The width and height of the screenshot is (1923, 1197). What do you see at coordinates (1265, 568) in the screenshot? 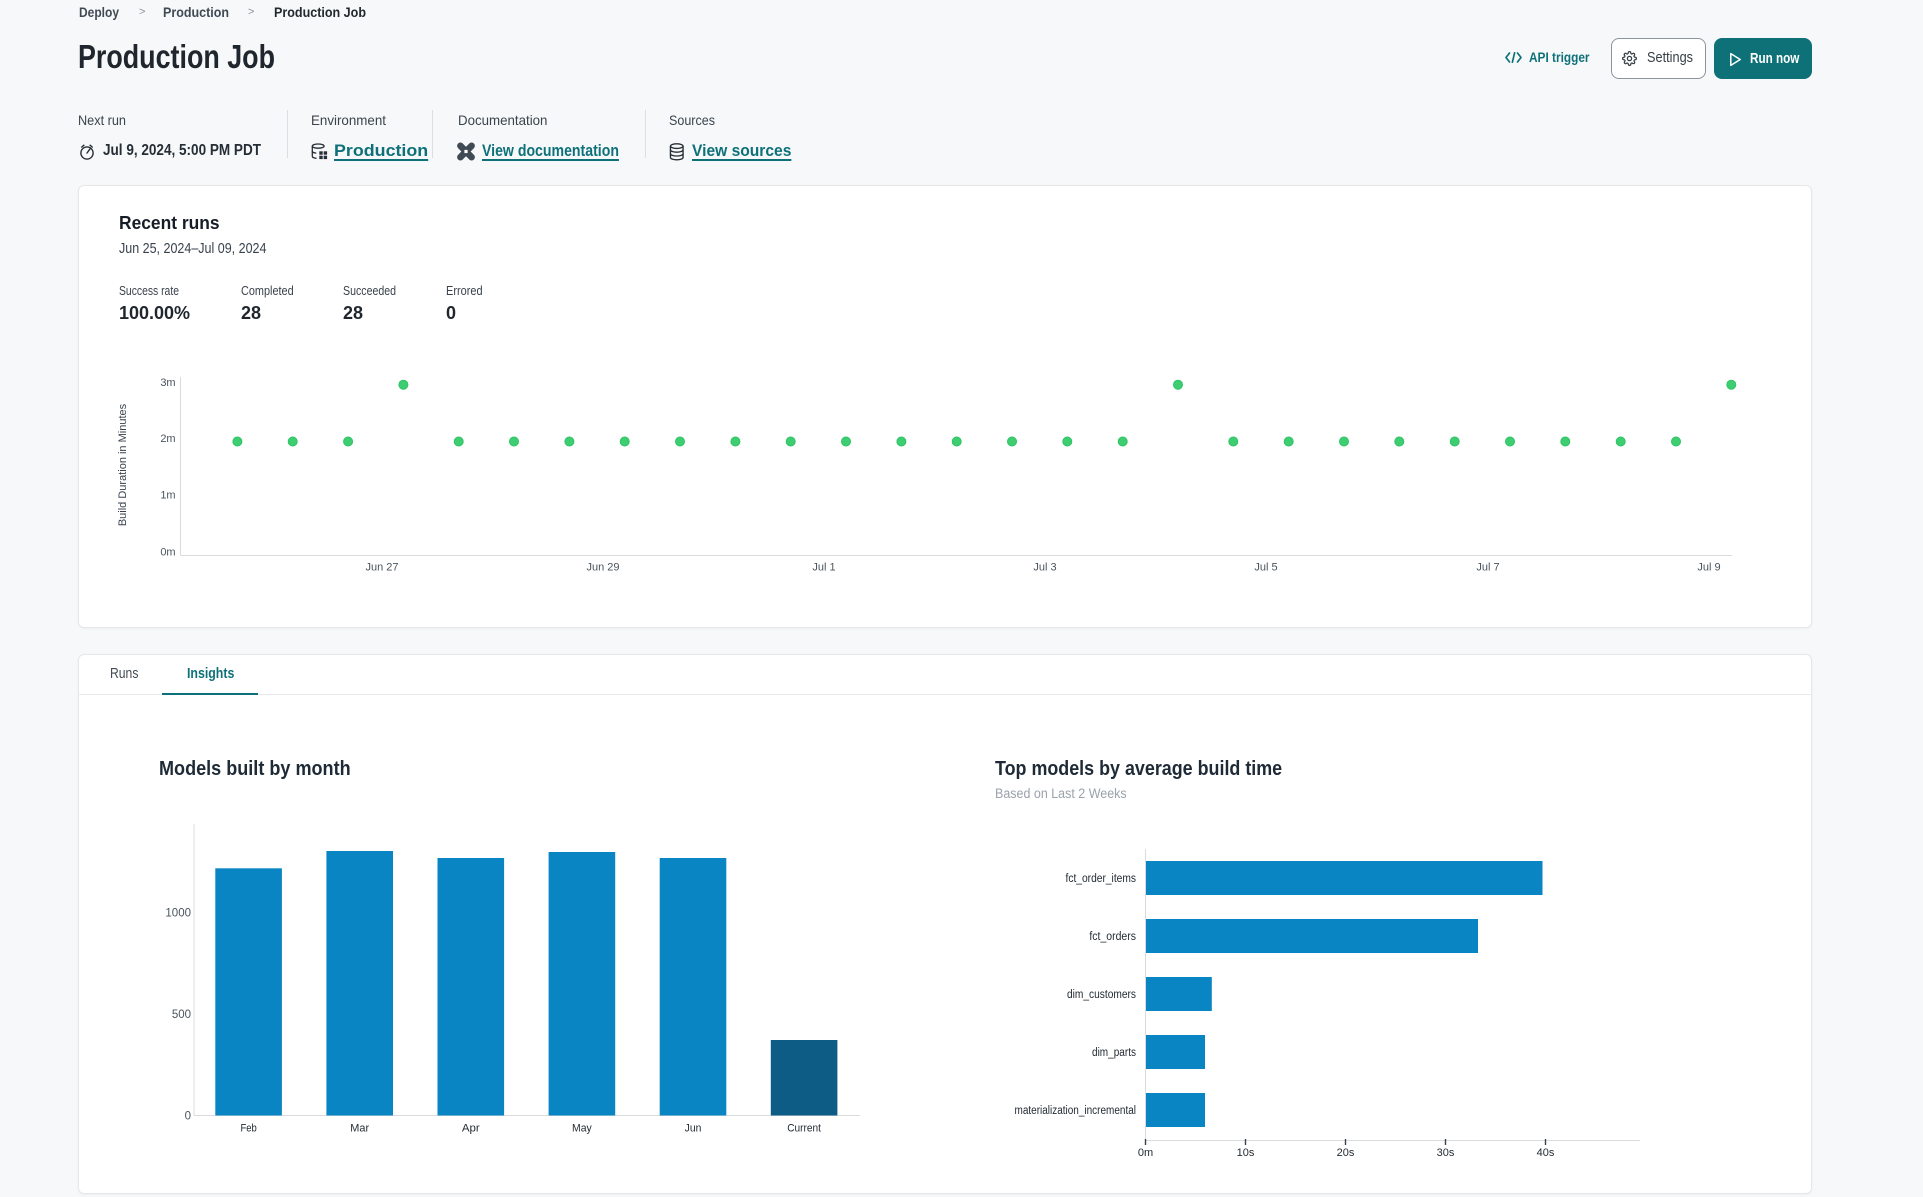
I see `svg-text: Jul 5` at bounding box center [1265, 568].